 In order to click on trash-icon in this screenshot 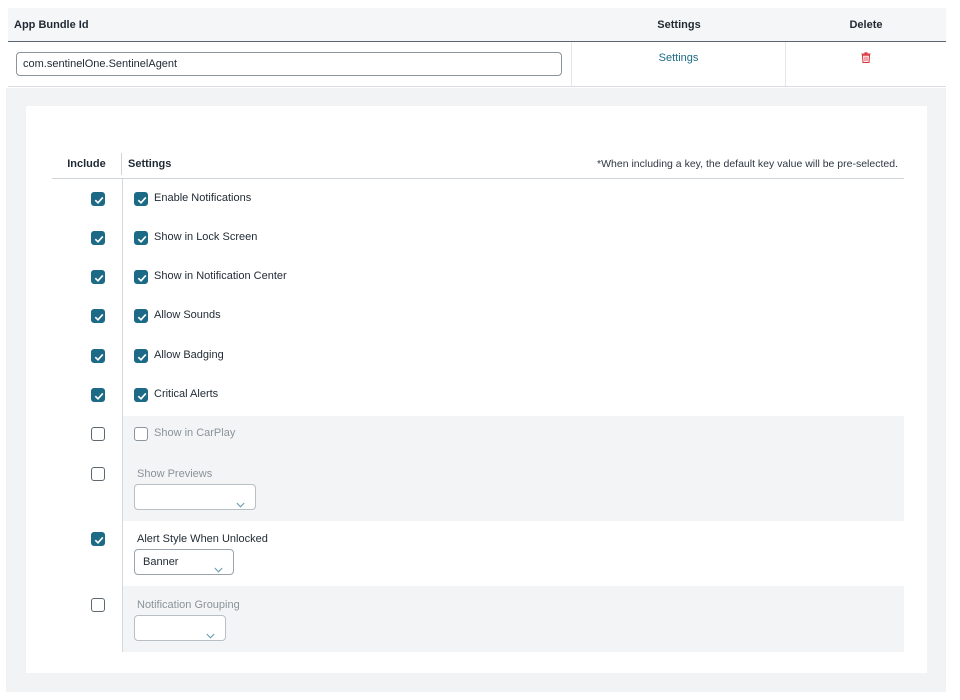, I will do `click(866, 59)`.